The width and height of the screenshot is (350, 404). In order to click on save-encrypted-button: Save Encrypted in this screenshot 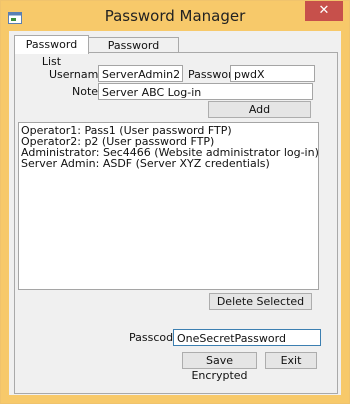, I will do `click(219, 367)`.